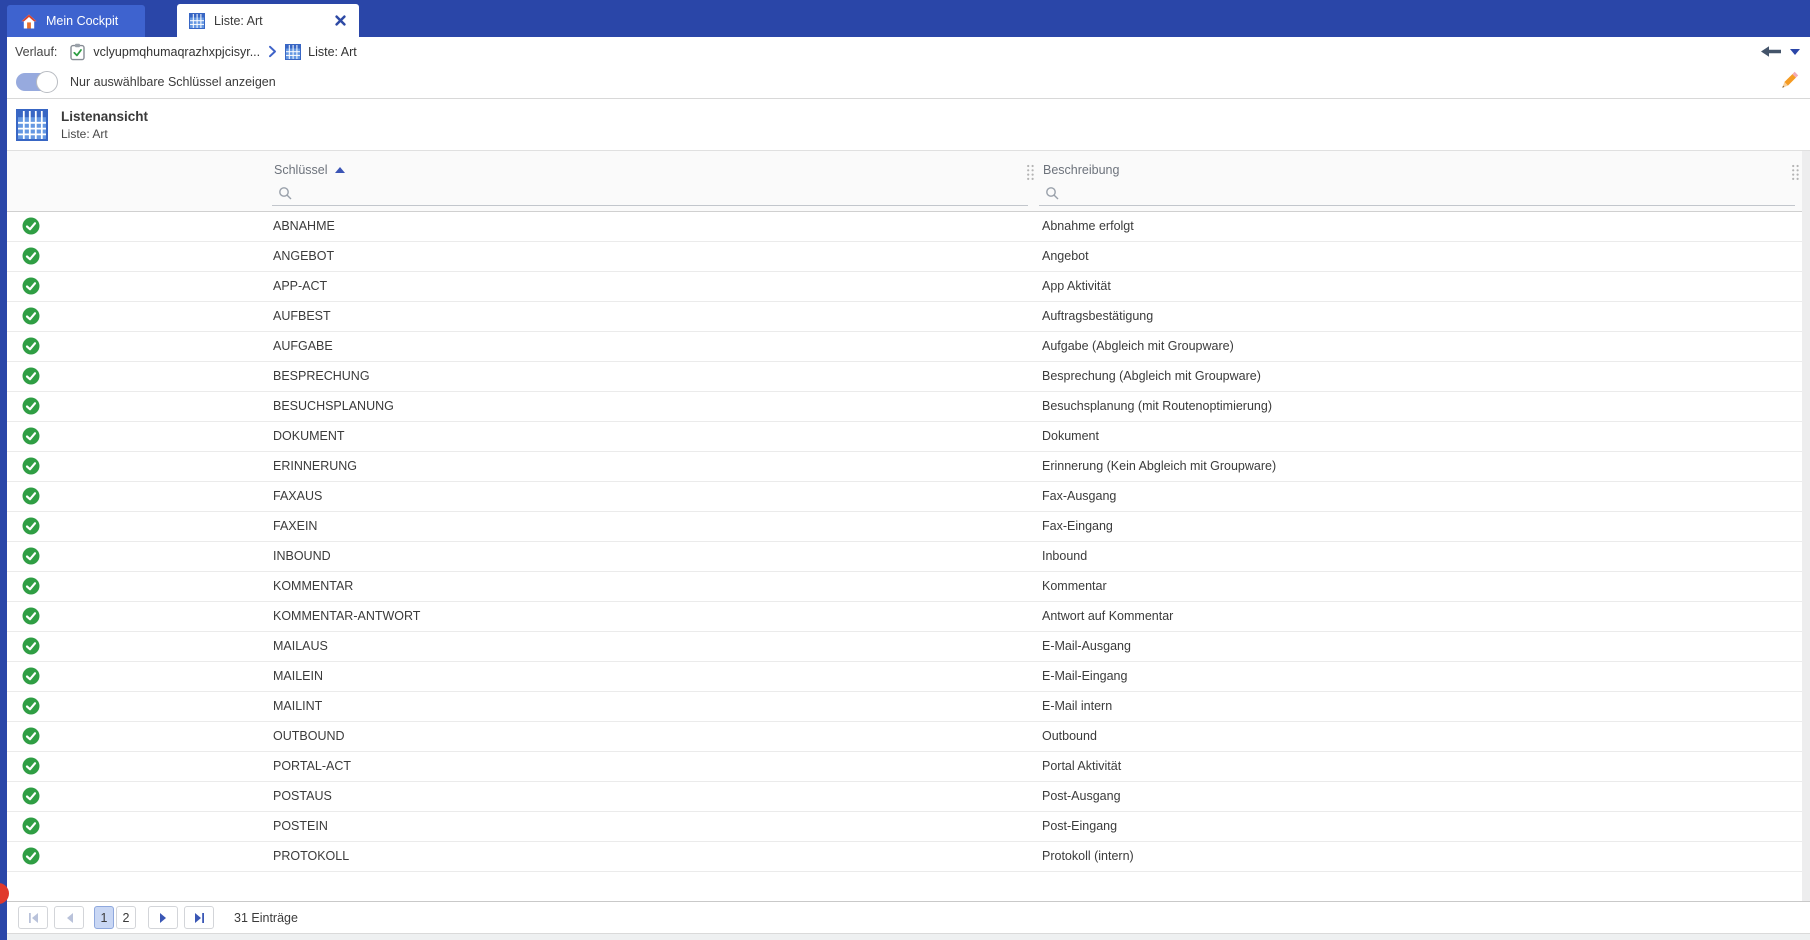 This screenshot has width=1810, height=940. I want to click on table-row: PROTOKOLL Protokoll (intern), so click(905, 857).